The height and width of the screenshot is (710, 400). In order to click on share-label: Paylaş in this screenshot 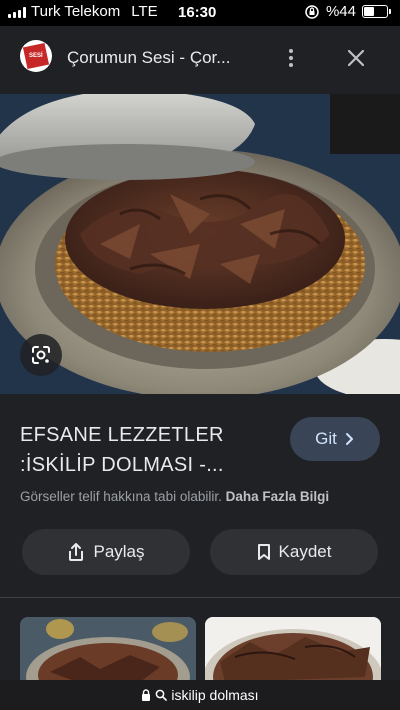, I will do `click(119, 551)`.